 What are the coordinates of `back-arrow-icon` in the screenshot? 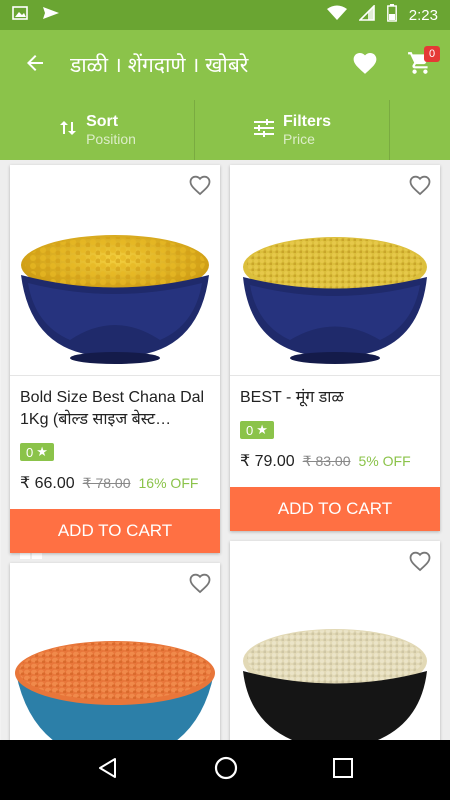 It's located at (35, 65).